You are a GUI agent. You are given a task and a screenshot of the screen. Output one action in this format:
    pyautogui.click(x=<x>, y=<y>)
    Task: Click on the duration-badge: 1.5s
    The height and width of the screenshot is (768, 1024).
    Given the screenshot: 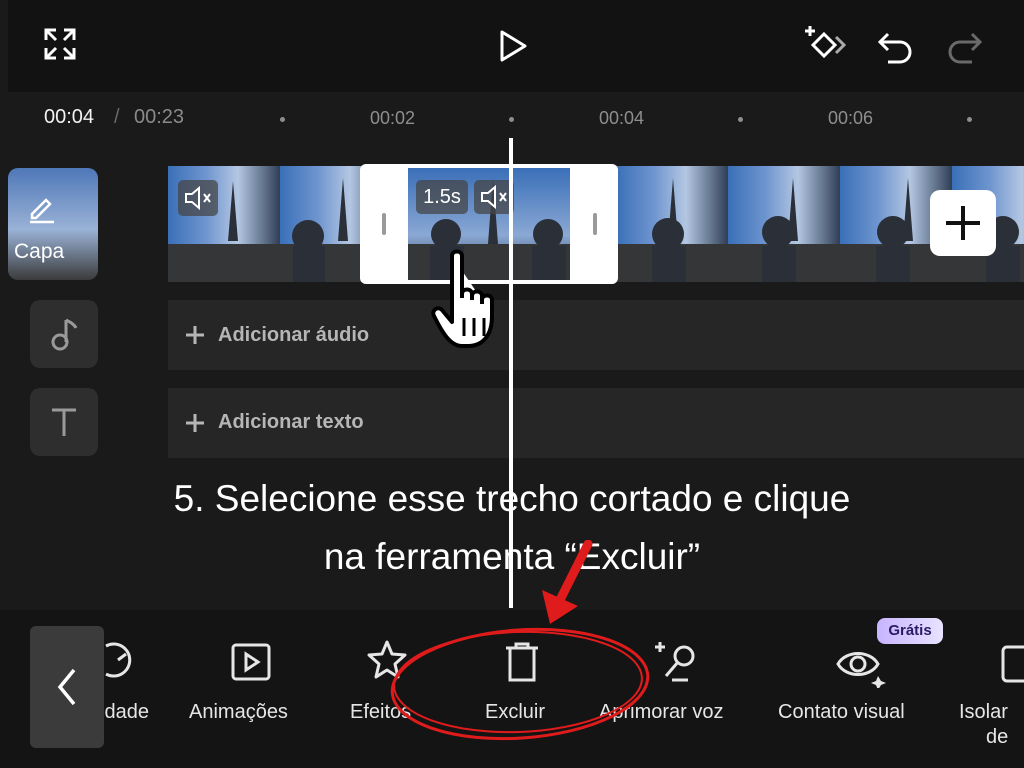 What is the action you would take?
    pyautogui.click(x=442, y=197)
    